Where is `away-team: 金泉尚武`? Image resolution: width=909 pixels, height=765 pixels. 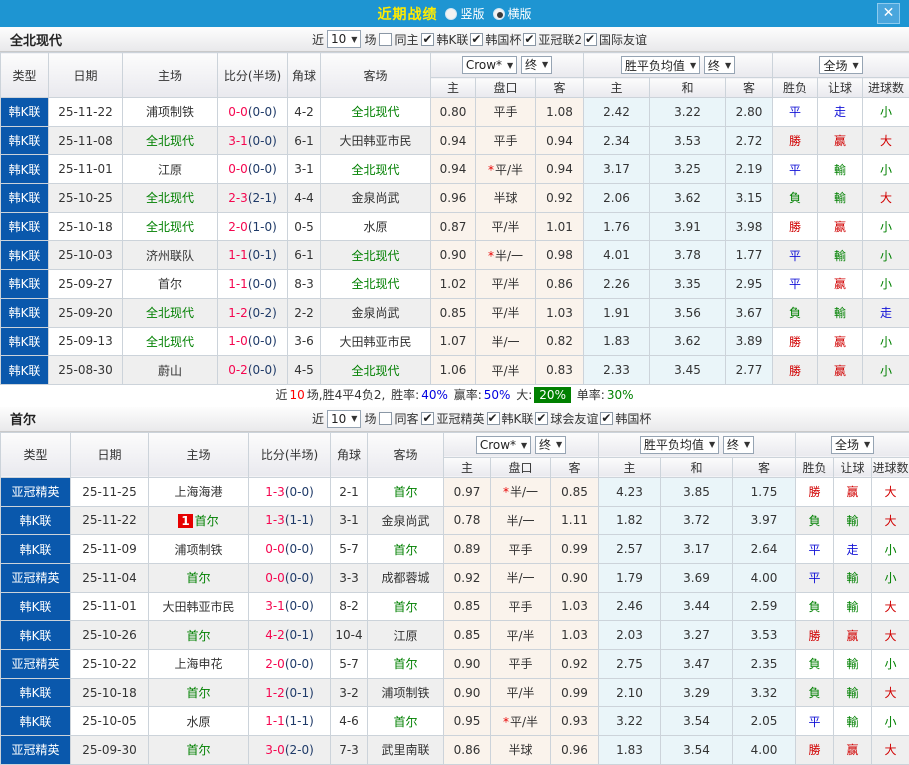
away-team: 金泉尚武 is located at coordinates (376, 312).